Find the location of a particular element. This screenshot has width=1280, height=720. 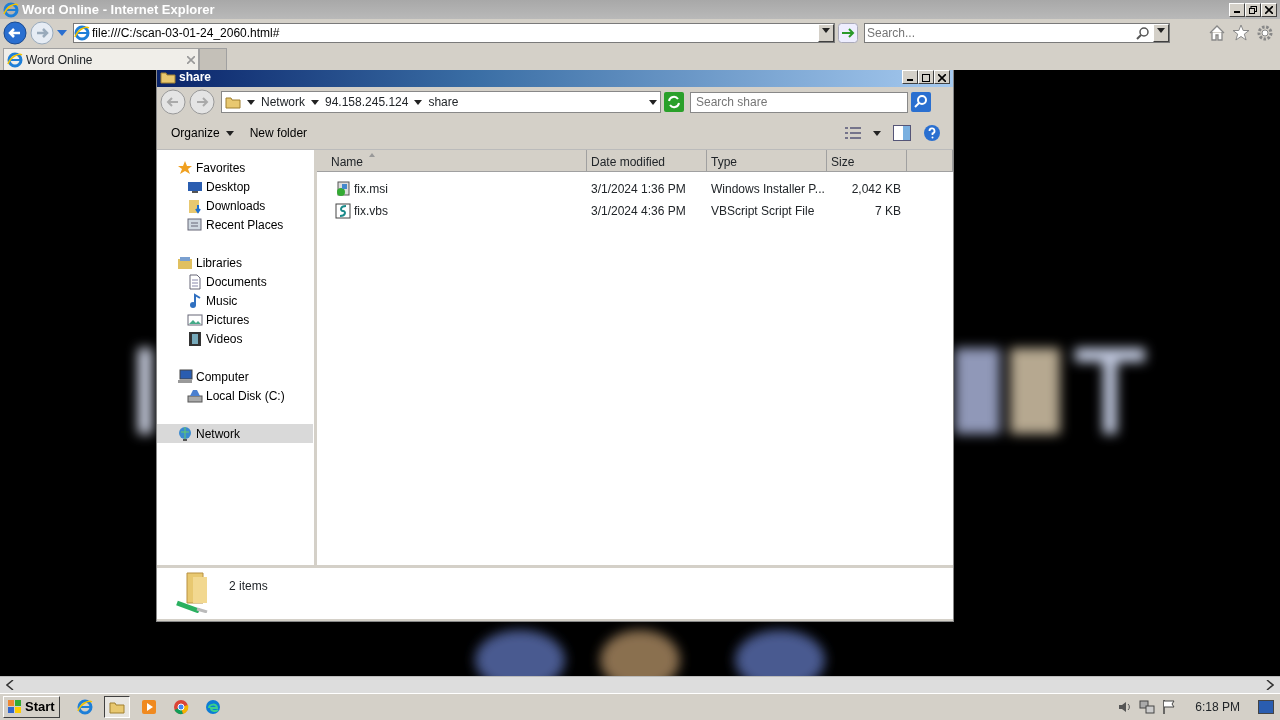

address-bar: Network 94.158.245.124 share is located at coordinates (441, 102).